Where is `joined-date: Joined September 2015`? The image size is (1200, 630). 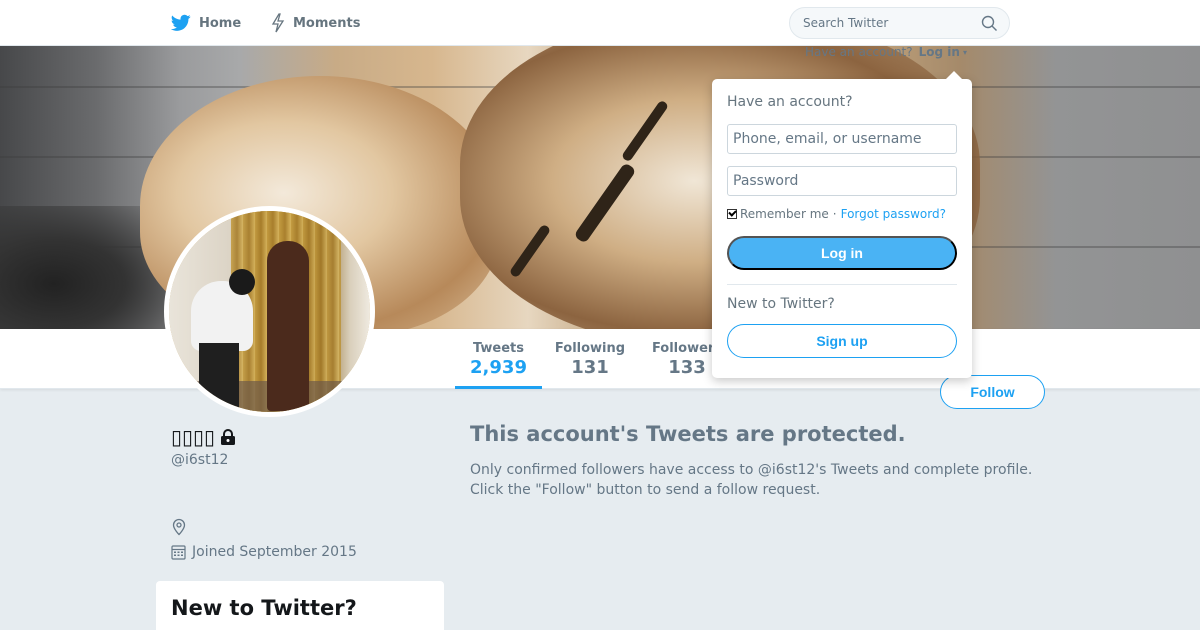
joined-date: Joined September 2015 is located at coordinates (264, 552).